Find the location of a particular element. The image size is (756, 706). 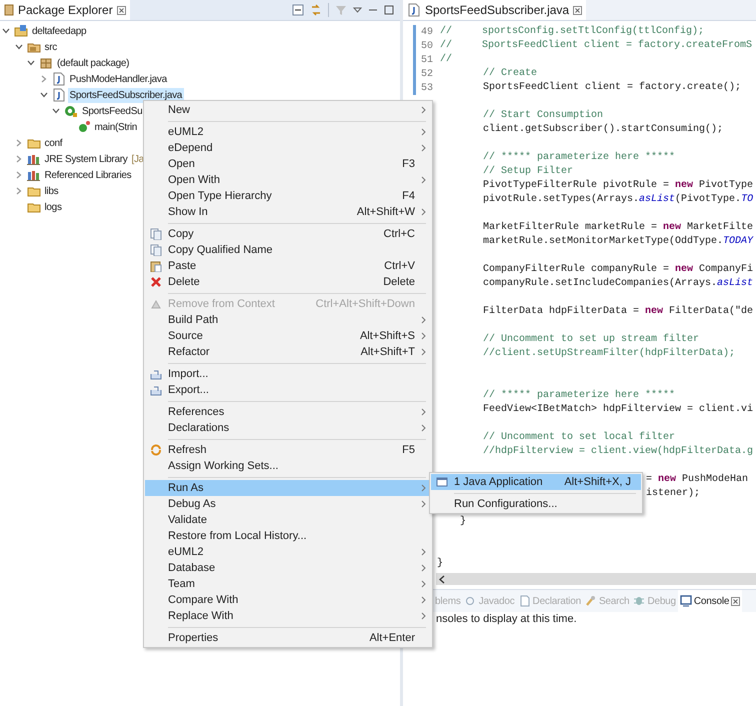

tree-item: conf is located at coordinates (53, 143).